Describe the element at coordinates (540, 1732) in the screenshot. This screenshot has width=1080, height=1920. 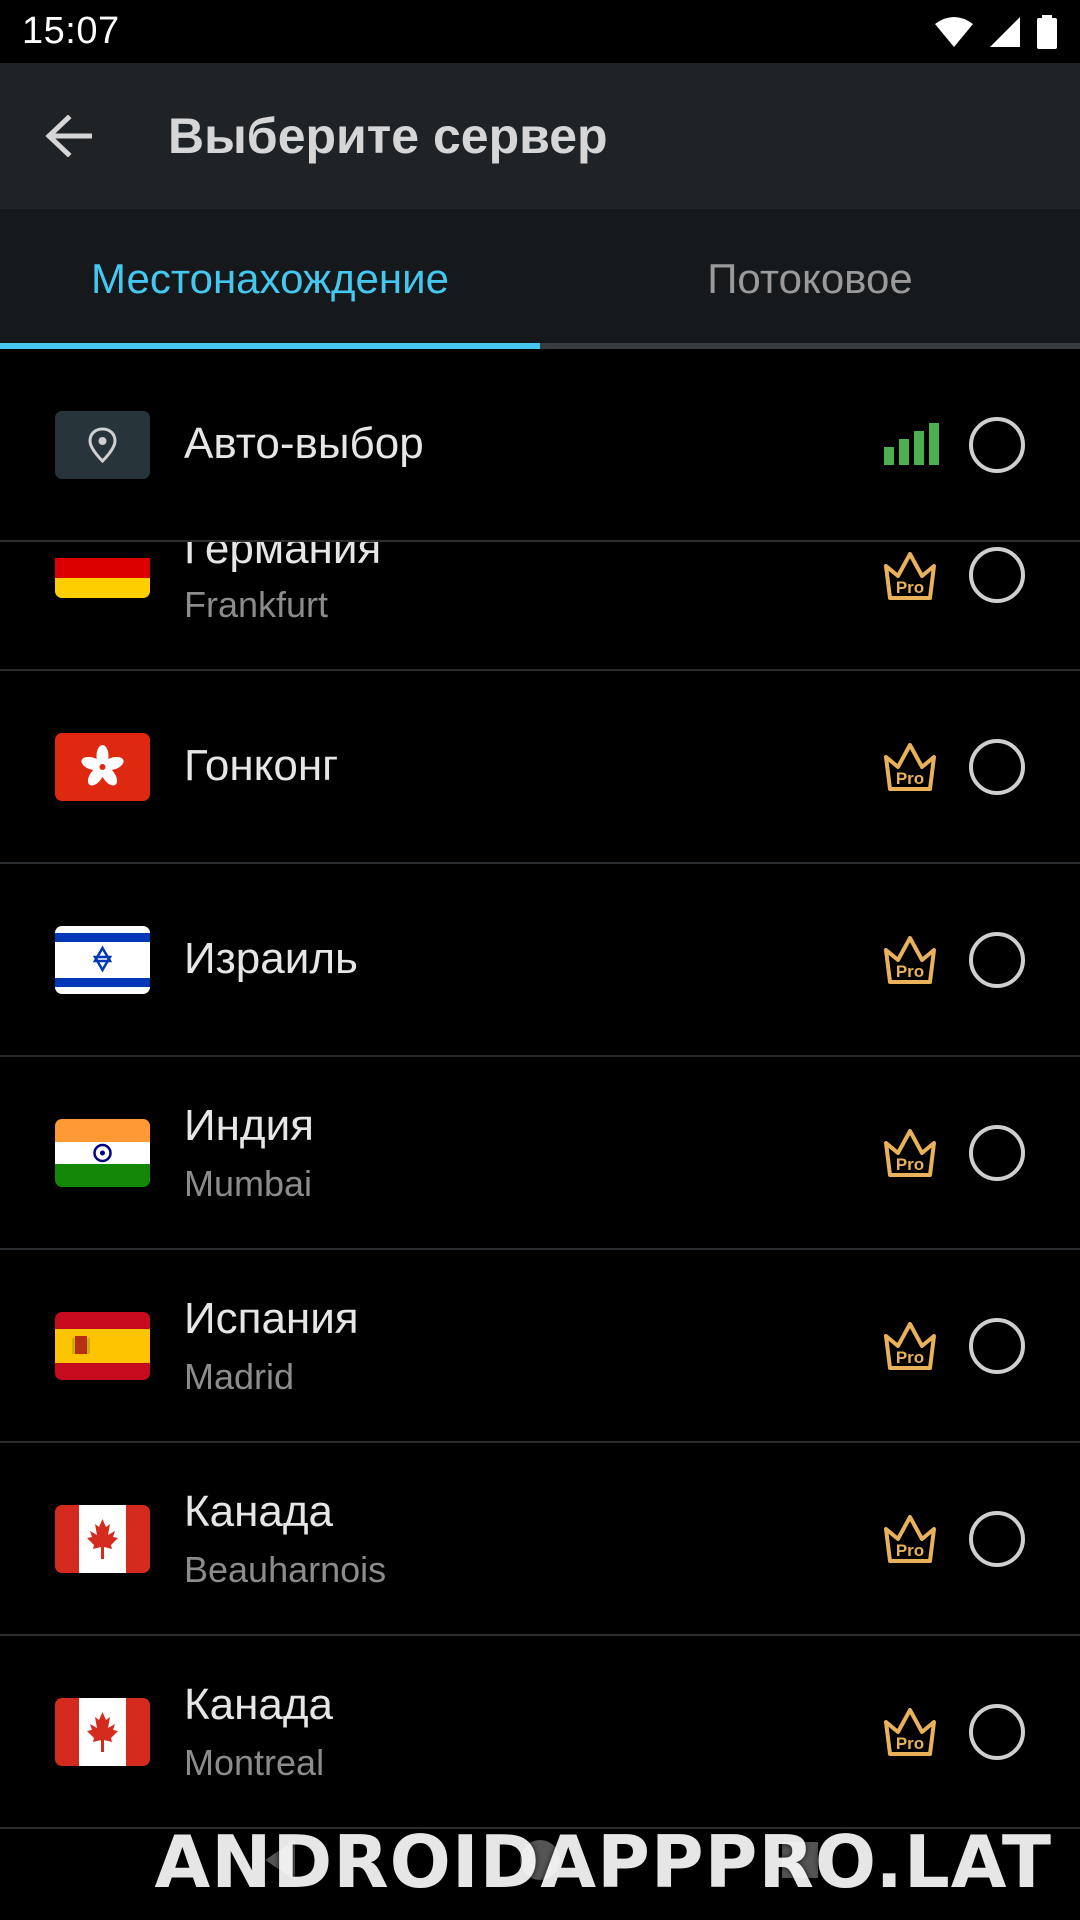
I see `list-item-canada-montreal: Канада Montreal Pro` at that location.